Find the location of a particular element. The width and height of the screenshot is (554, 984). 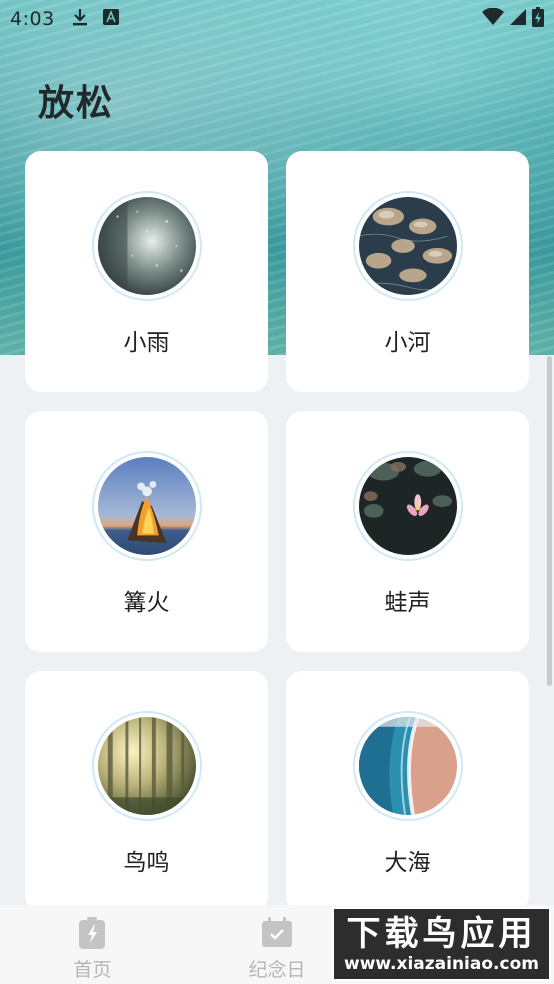

status-time: 4:03 is located at coordinates (32, 19).